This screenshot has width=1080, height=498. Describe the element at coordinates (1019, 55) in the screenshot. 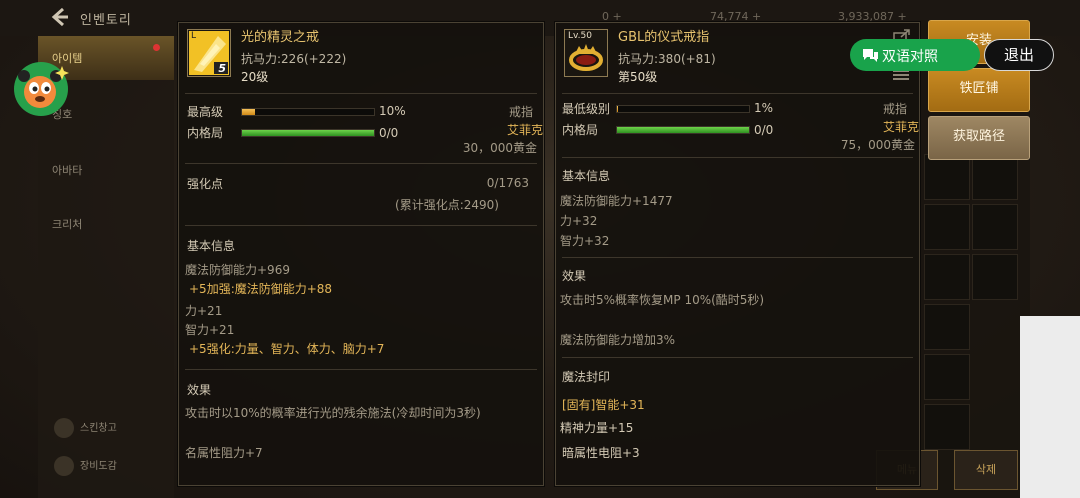

I see `exit-button: 退出` at that location.